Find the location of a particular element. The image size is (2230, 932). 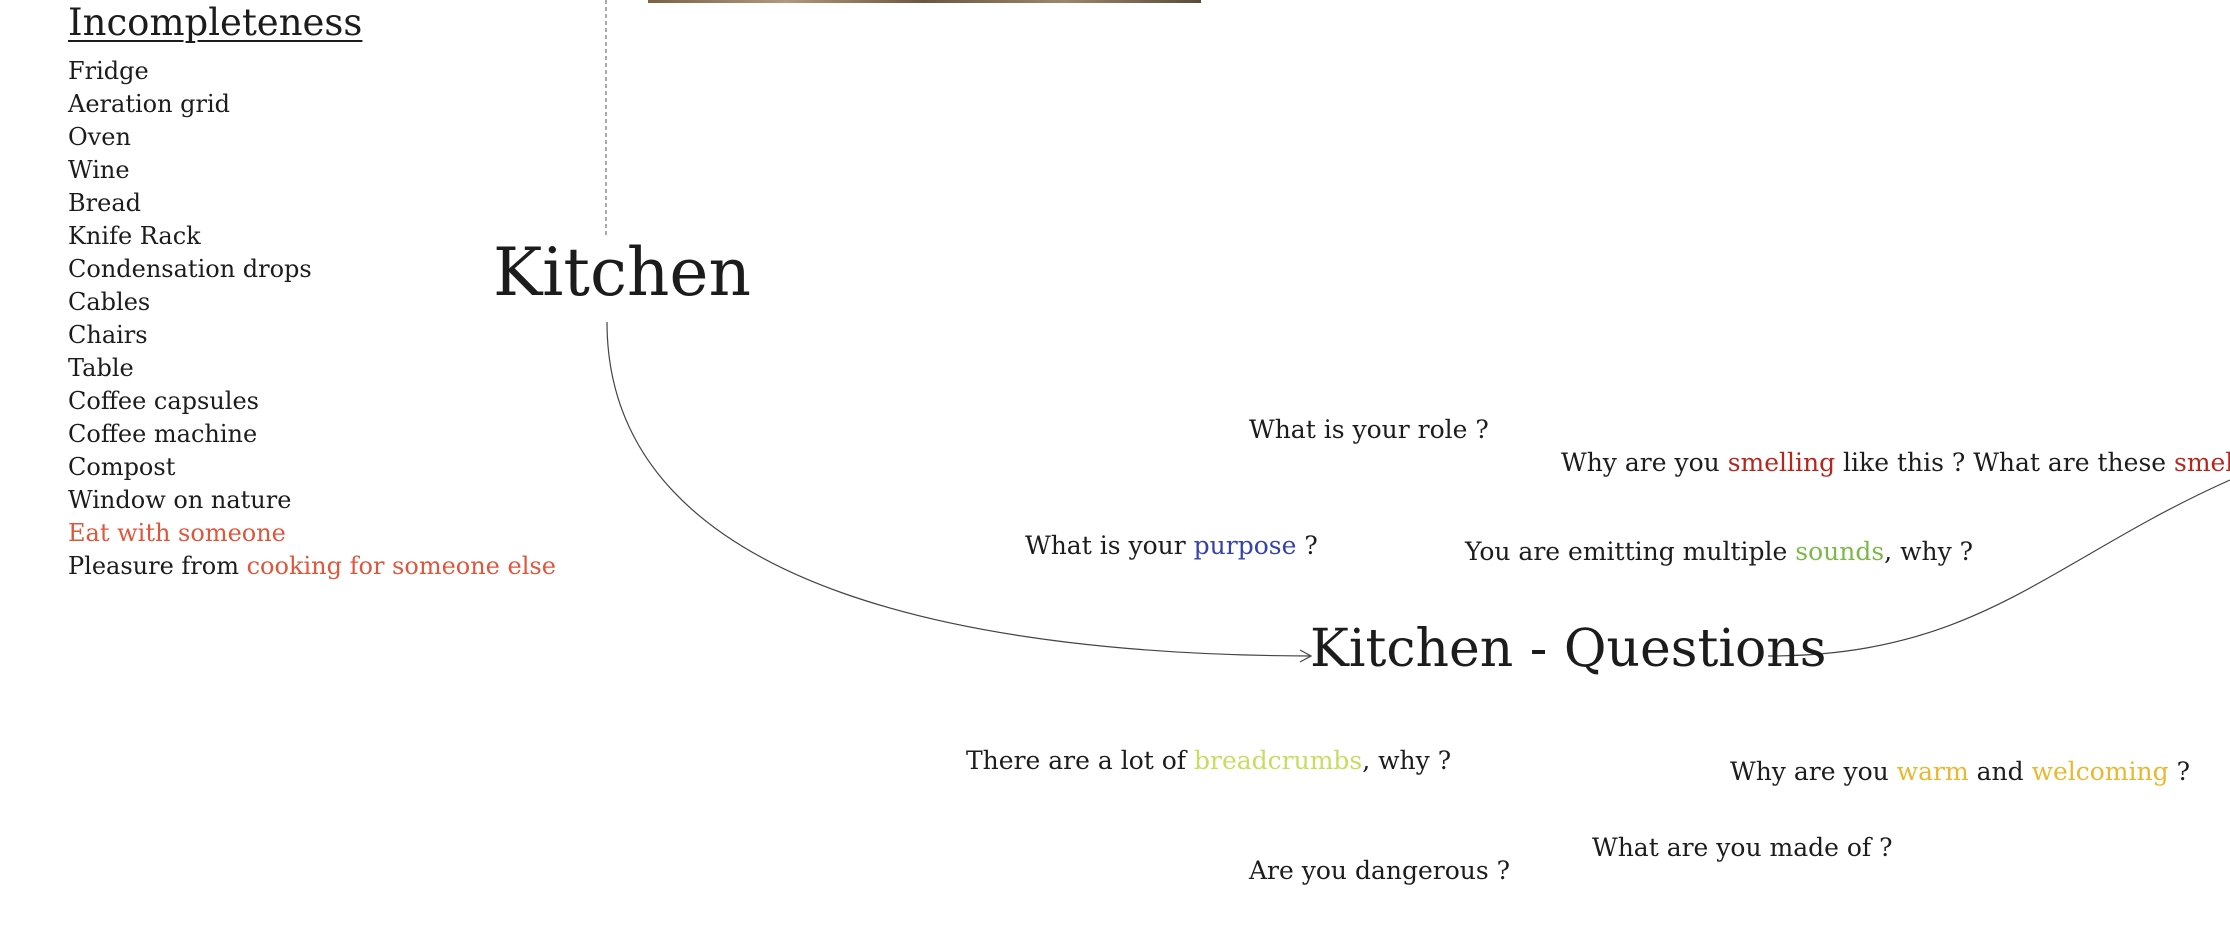

question-purpose: What is your purpose ? is located at coordinates (1171, 546).